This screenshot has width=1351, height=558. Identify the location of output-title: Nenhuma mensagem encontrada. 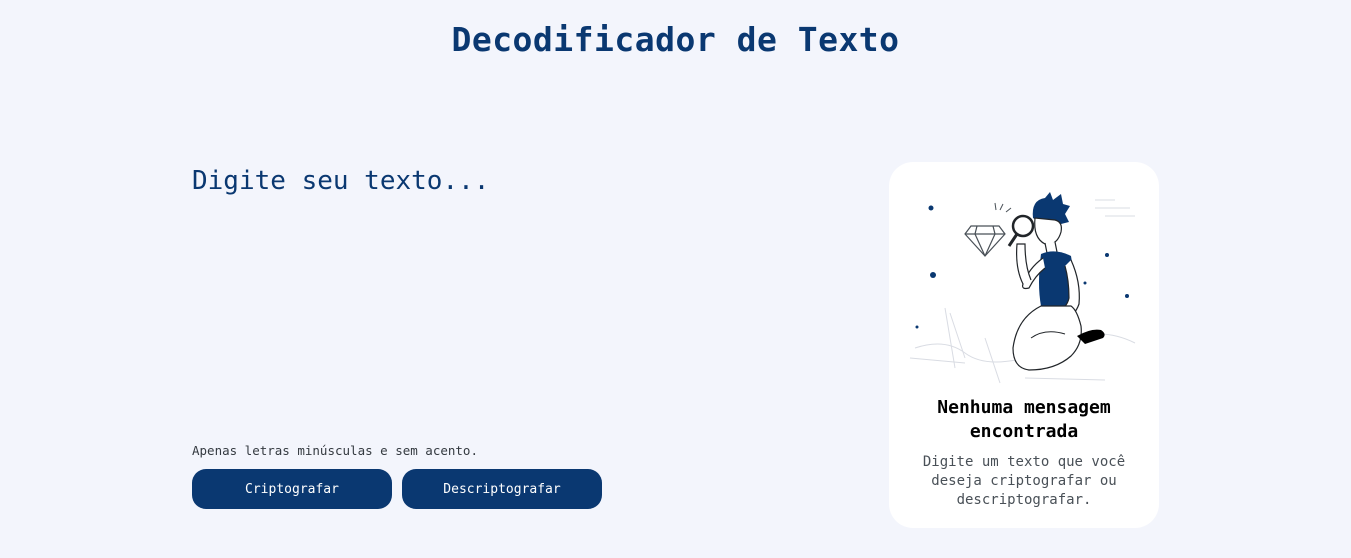
(1024, 419).